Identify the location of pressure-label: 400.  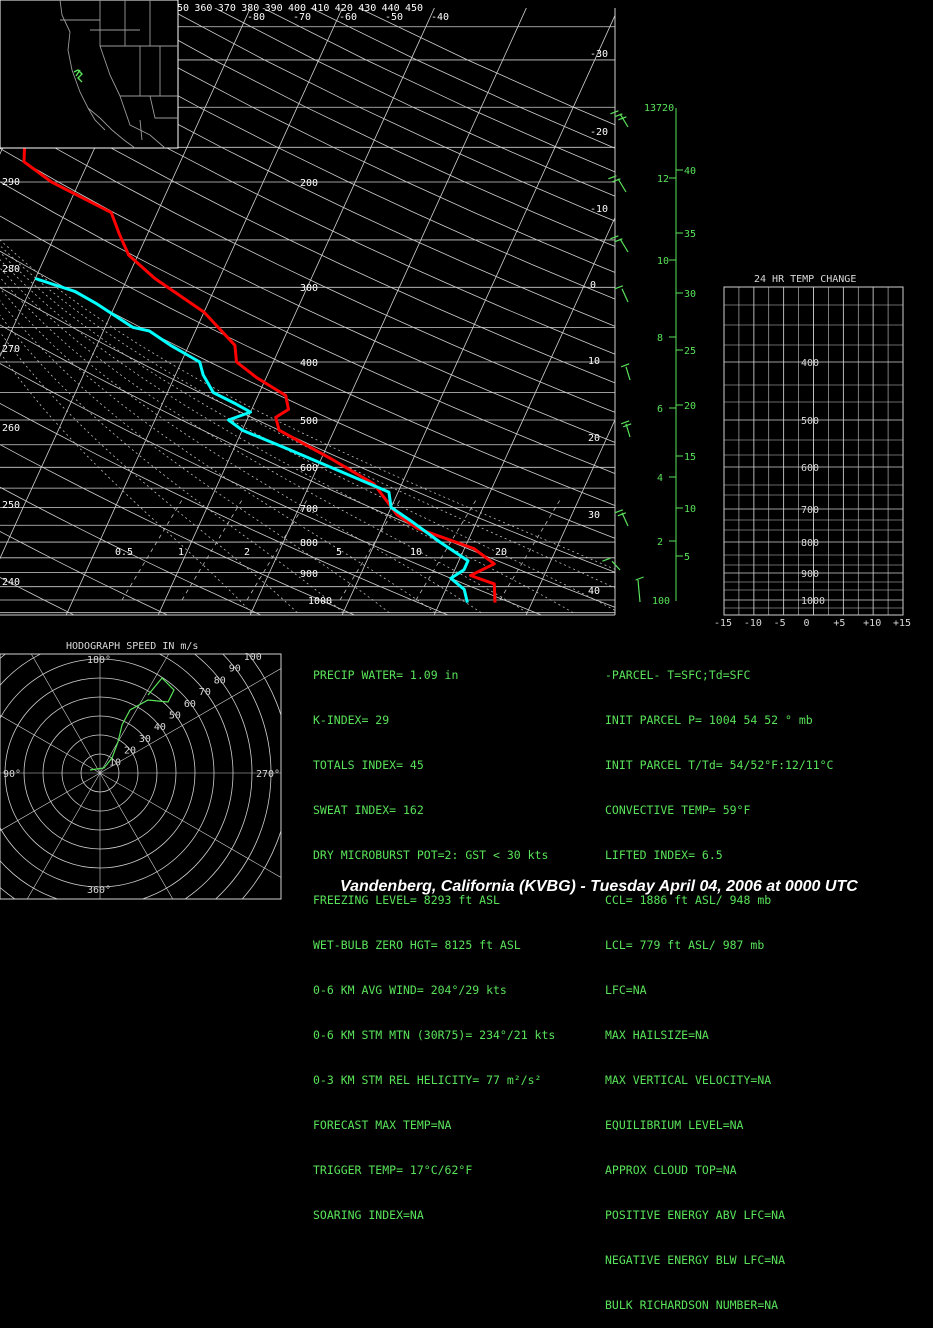
(309, 363).